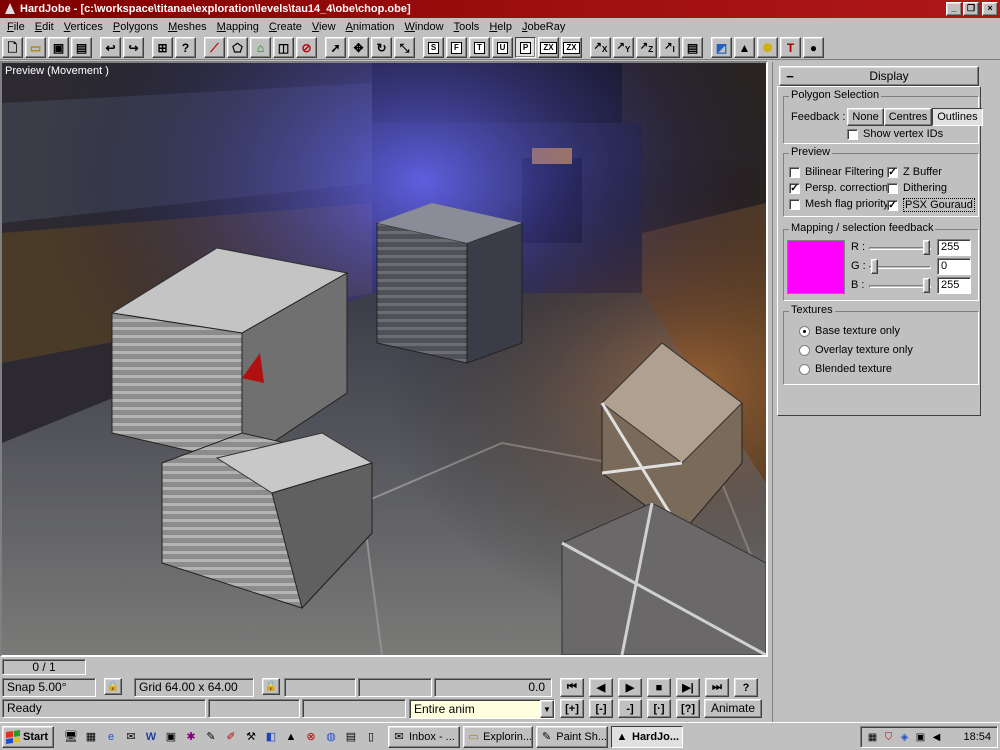 The height and width of the screenshot is (750, 1000). I want to click on g-slider, so click(900, 267).